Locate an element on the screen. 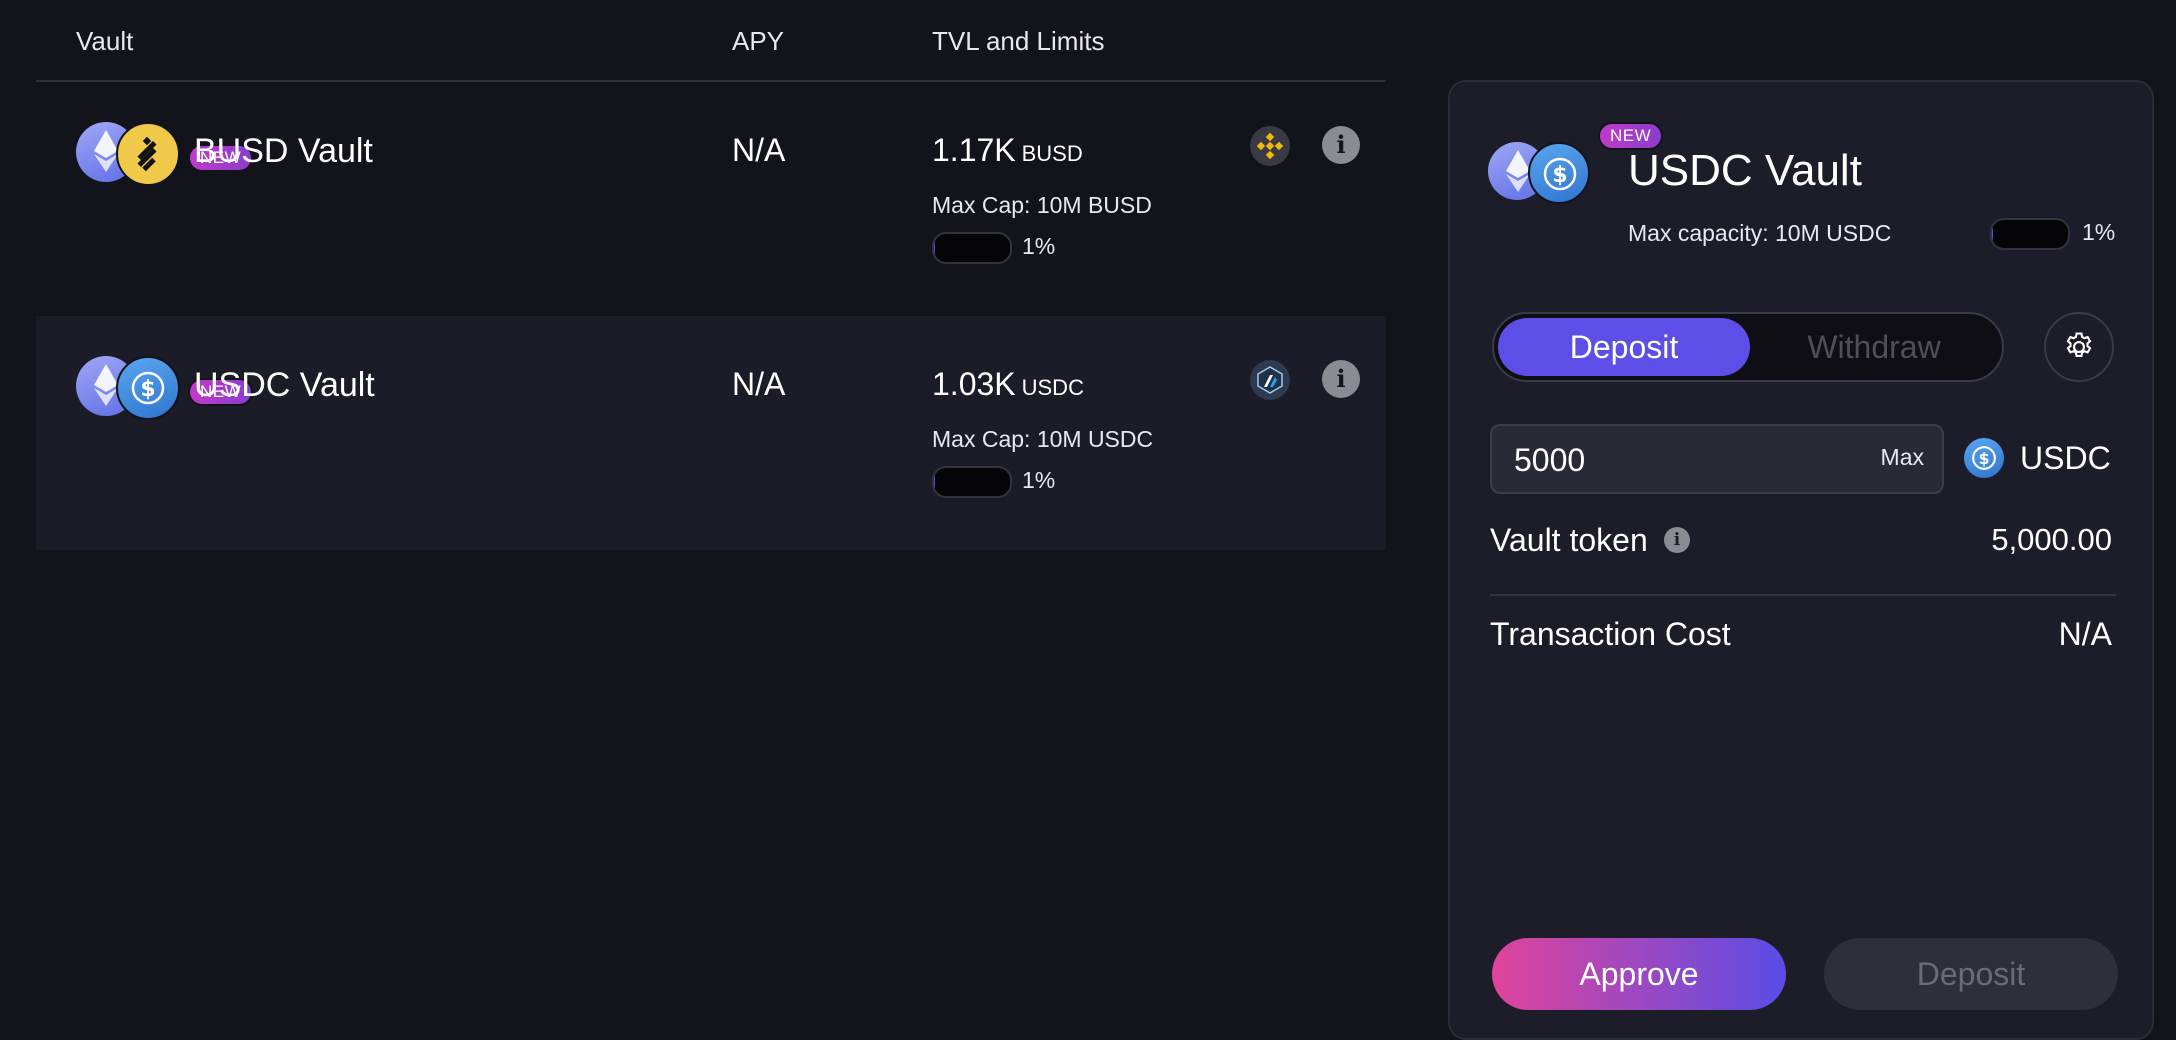 The image size is (2176, 1040). amount-input is located at coordinates (1664, 460).